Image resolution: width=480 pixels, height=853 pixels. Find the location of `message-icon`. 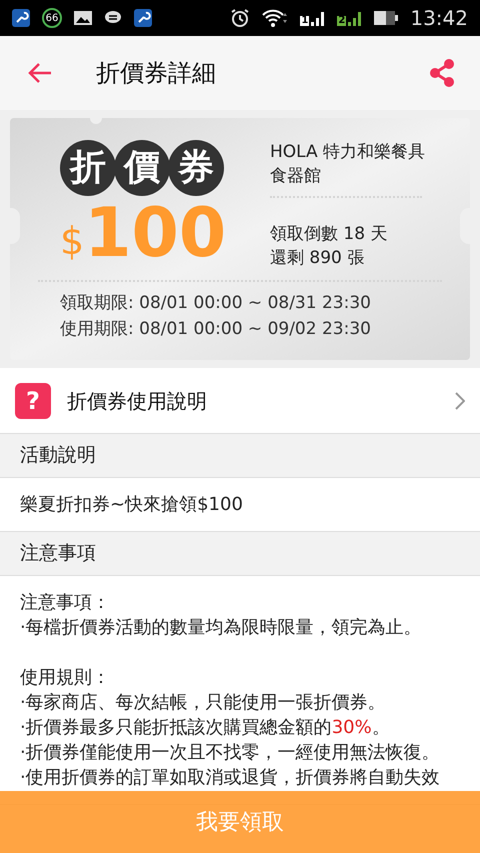

message-icon is located at coordinates (113, 18).